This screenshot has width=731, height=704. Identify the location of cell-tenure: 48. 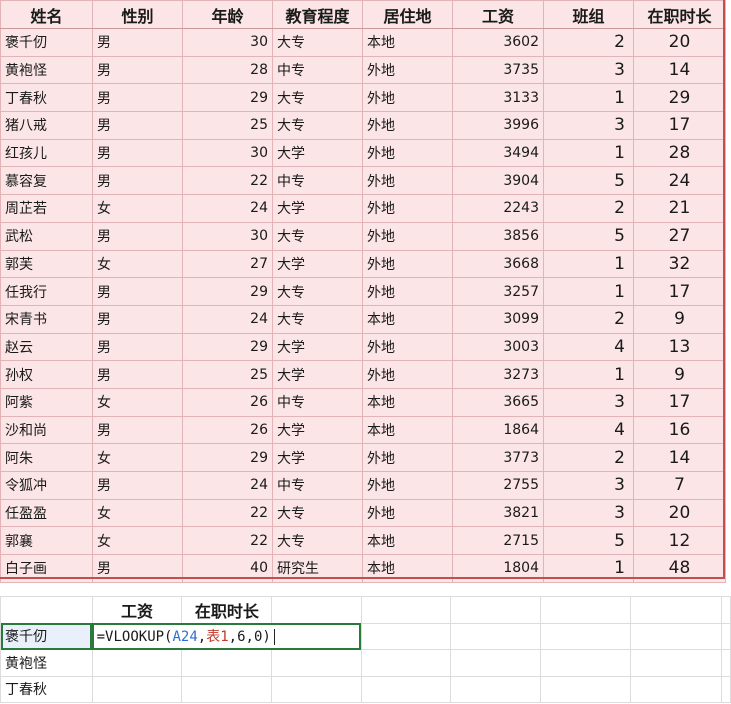
(679, 568).